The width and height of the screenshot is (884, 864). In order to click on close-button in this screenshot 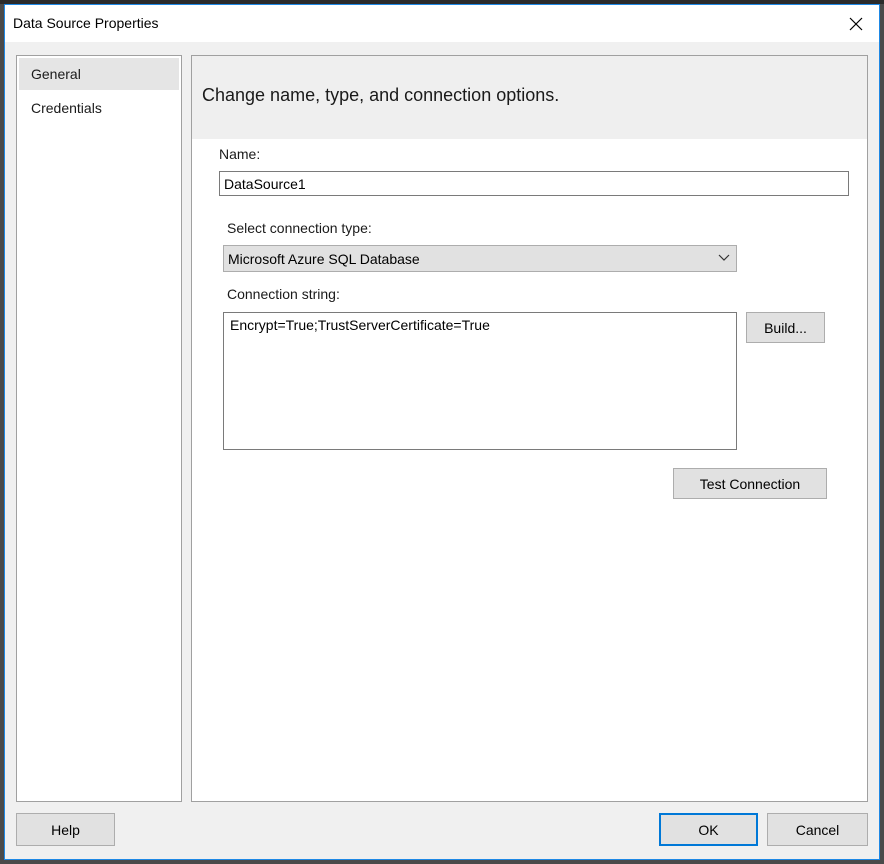, I will do `click(856, 23)`.